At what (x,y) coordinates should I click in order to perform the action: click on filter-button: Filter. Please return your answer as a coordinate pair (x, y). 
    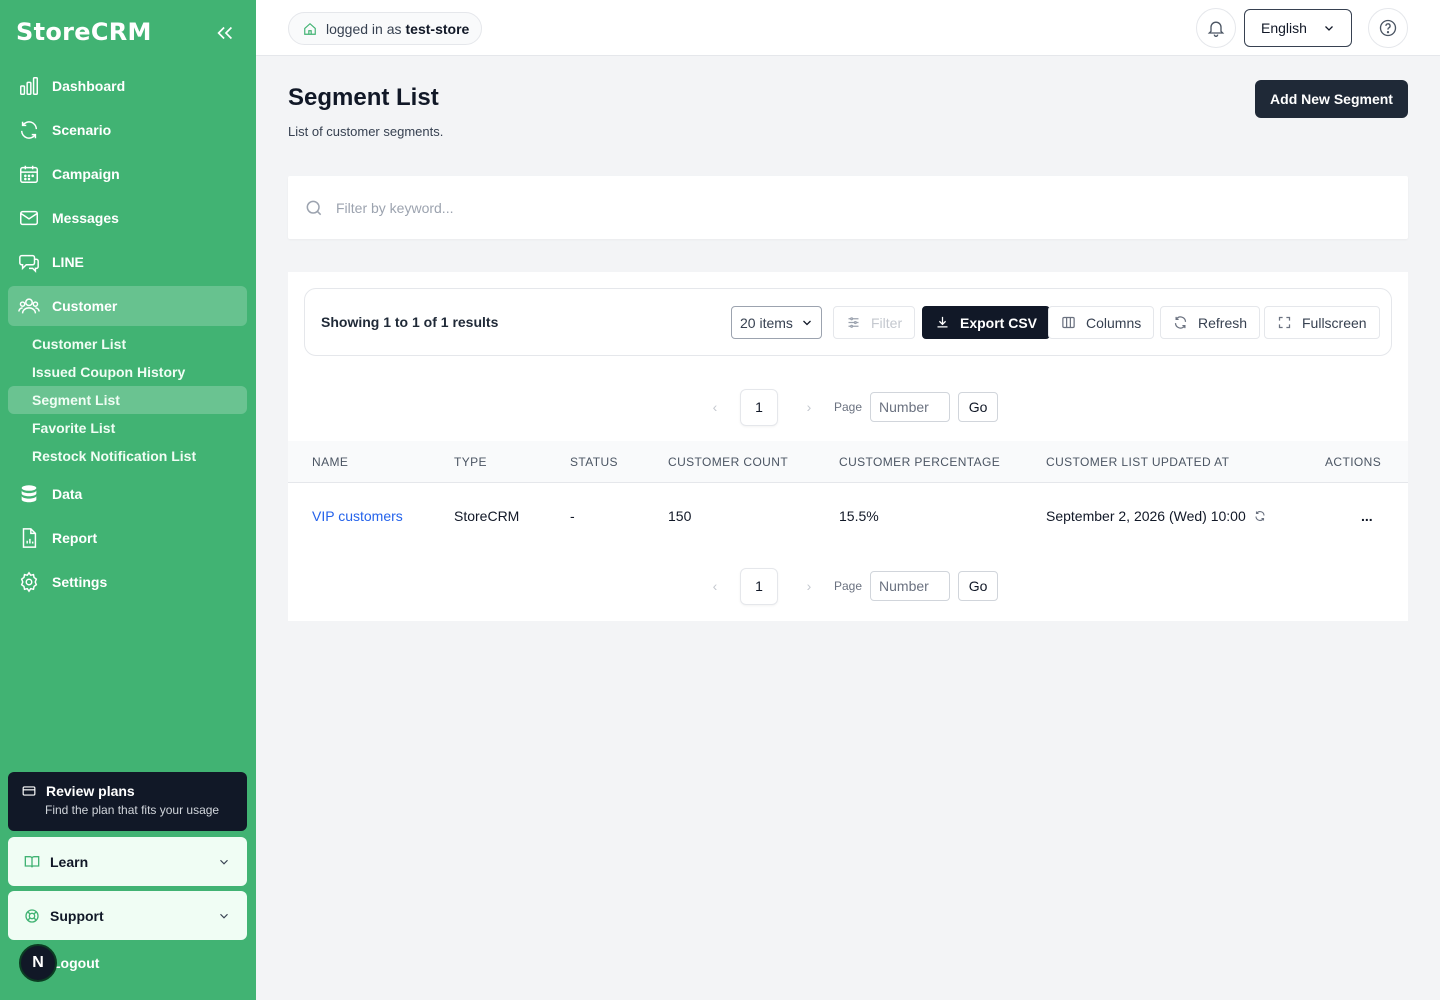
    Looking at the image, I should click on (874, 322).